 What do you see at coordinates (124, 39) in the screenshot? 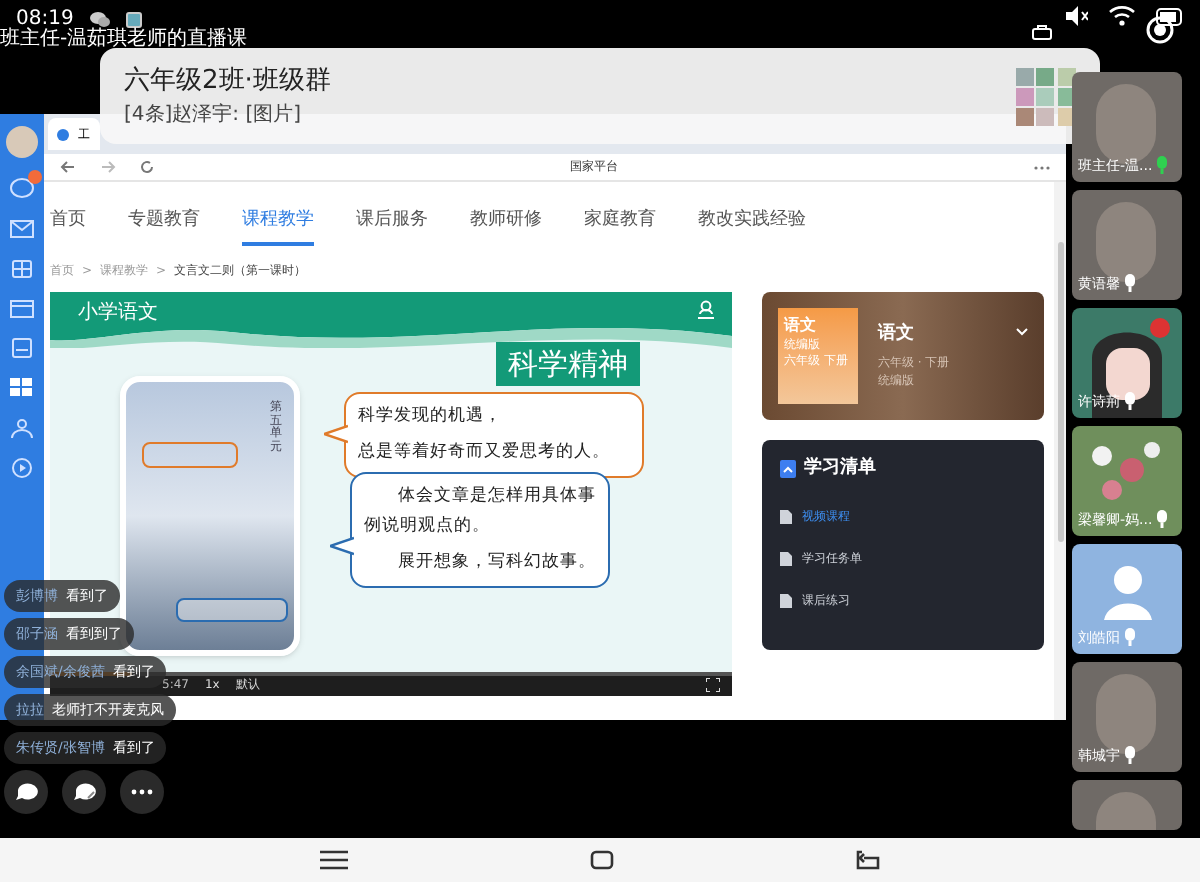
I see `live-title: 班主任-温茹琪老师的直播课` at bounding box center [124, 39].